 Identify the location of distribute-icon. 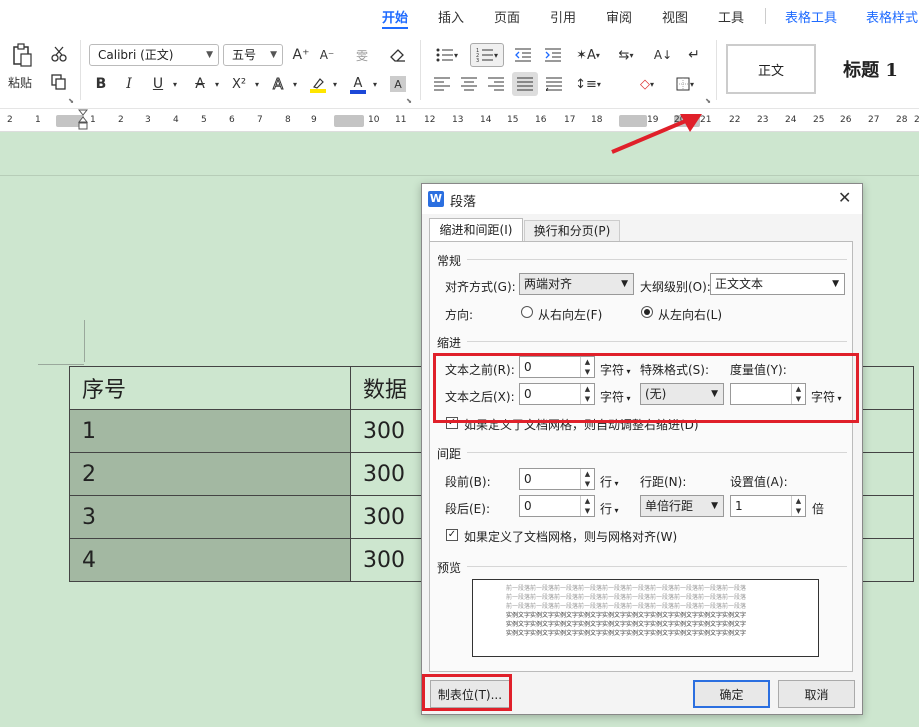
(554, 84).